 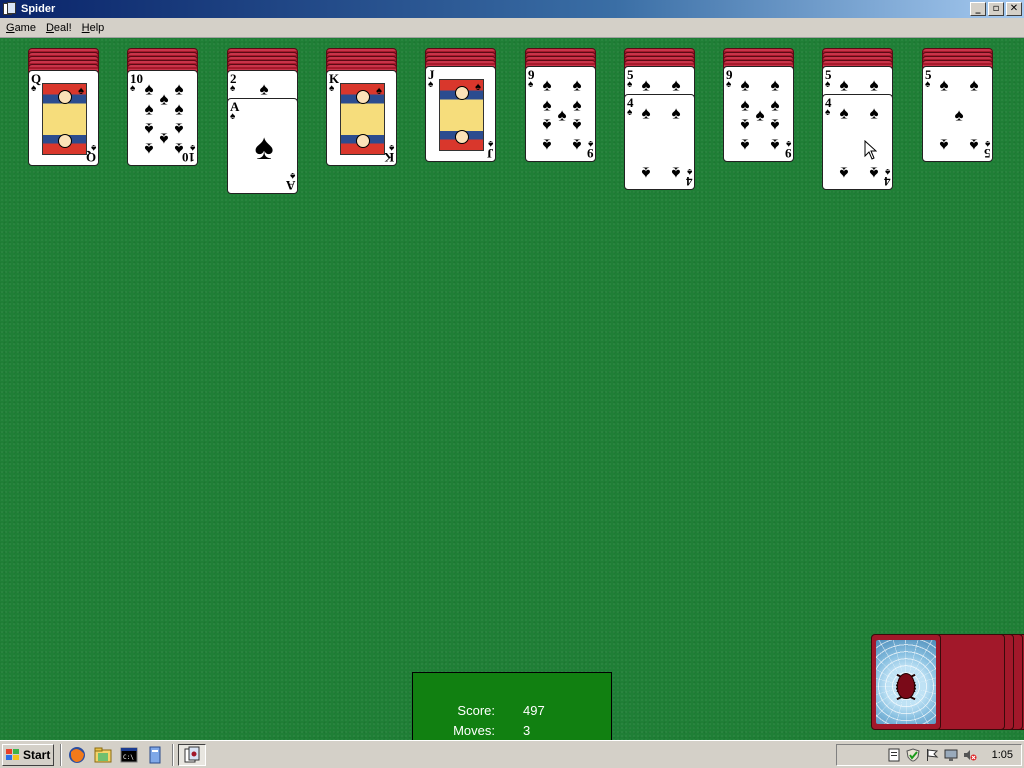 What do you see at coordinates (512, 754) in the screenshot?
I see `taskbar: Start C:\ 1:05` at bounding box center [512, 754].